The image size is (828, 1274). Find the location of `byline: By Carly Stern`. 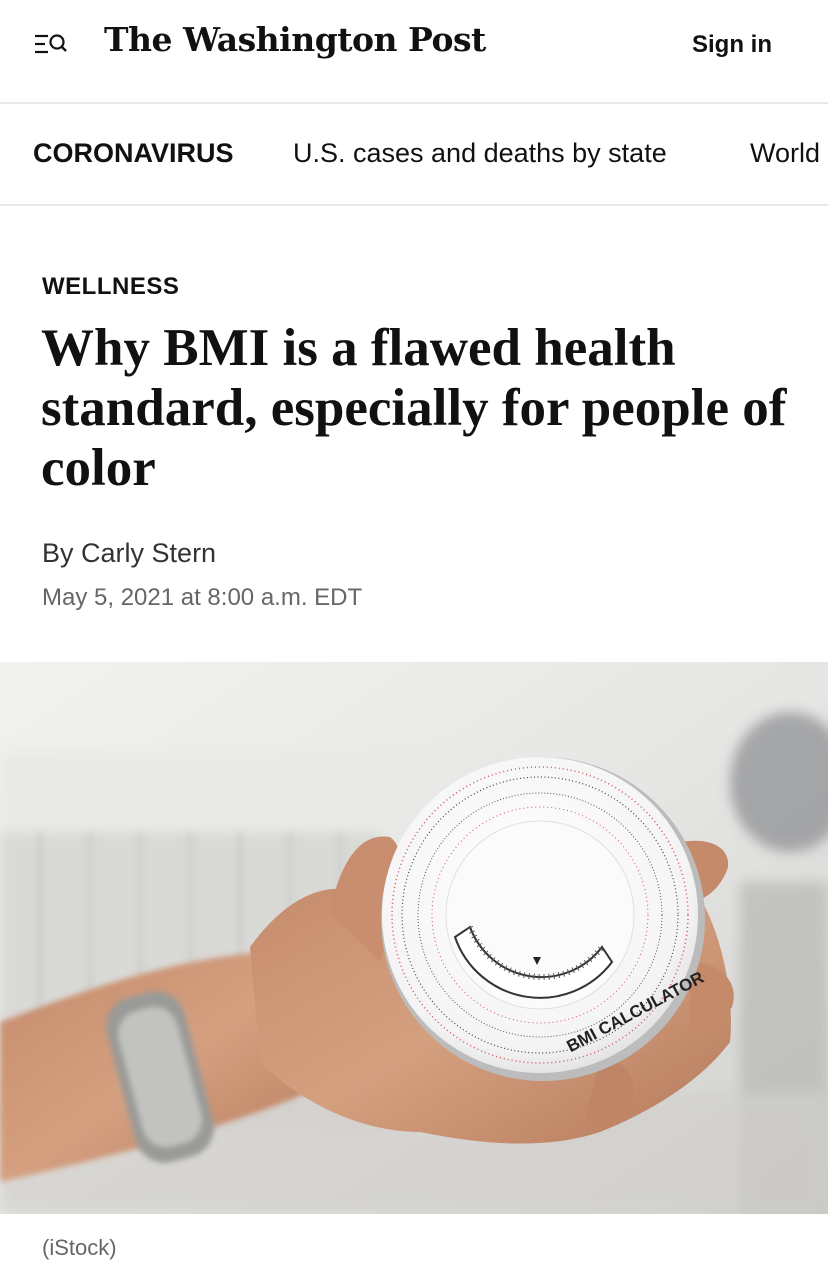

byline: By Carly Stern is located at coordinates (129, 553).